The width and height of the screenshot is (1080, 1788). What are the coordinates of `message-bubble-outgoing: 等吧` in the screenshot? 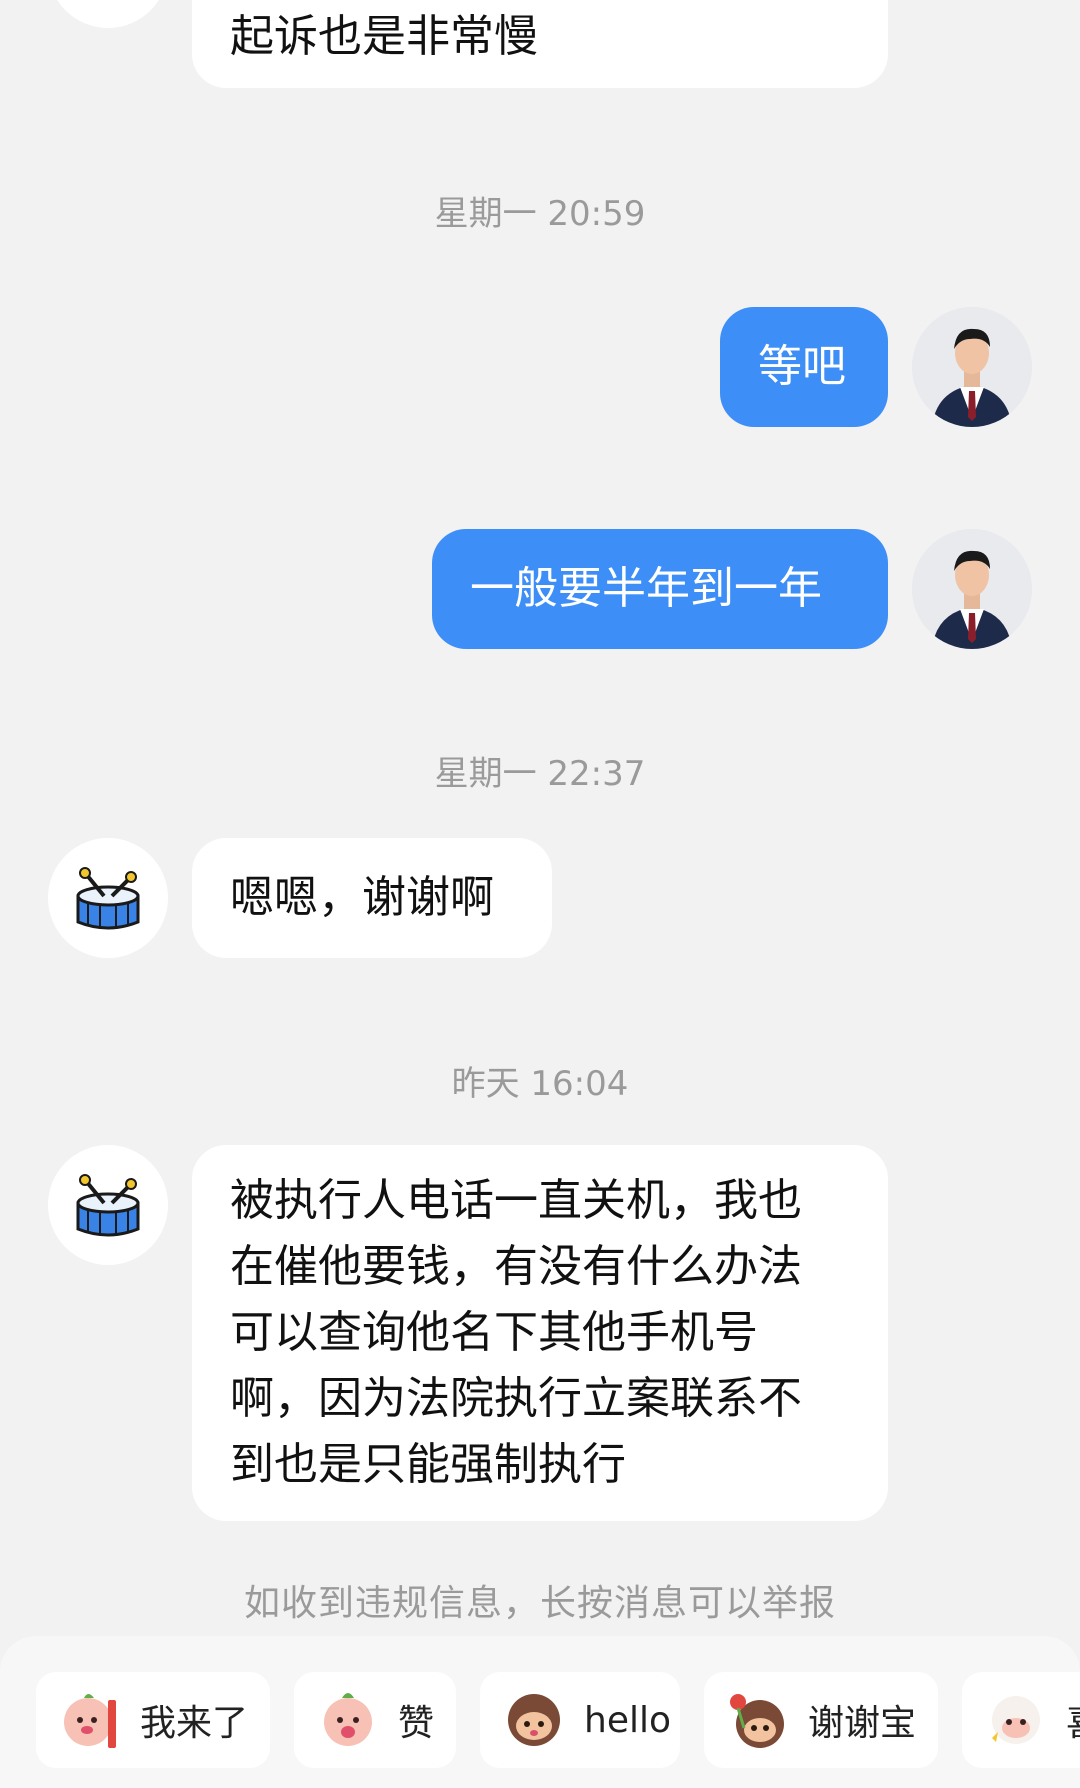 It's located at (804, 367).